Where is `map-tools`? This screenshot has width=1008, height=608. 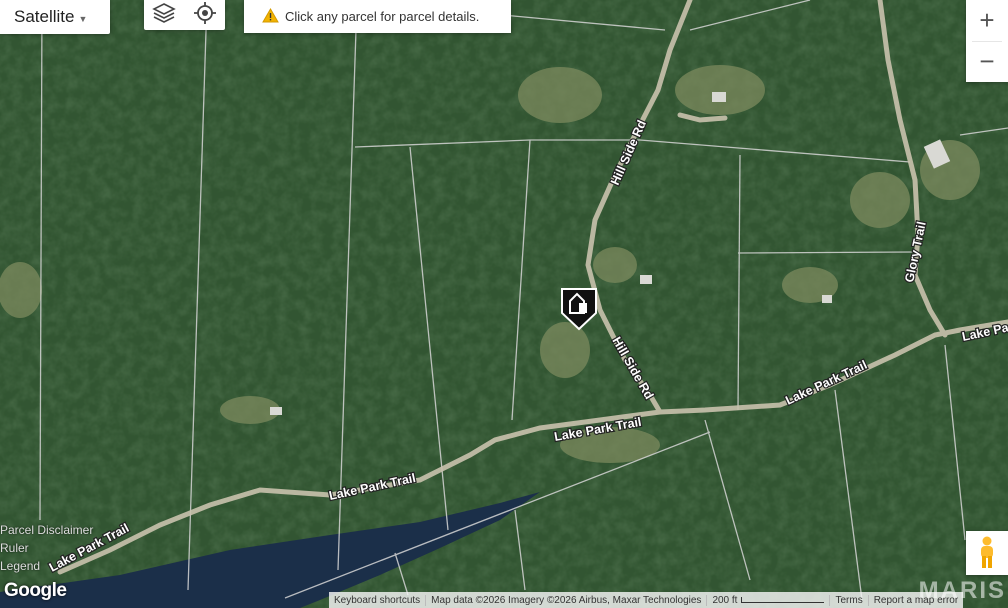 map-tools is located at coordinates (184, 15).